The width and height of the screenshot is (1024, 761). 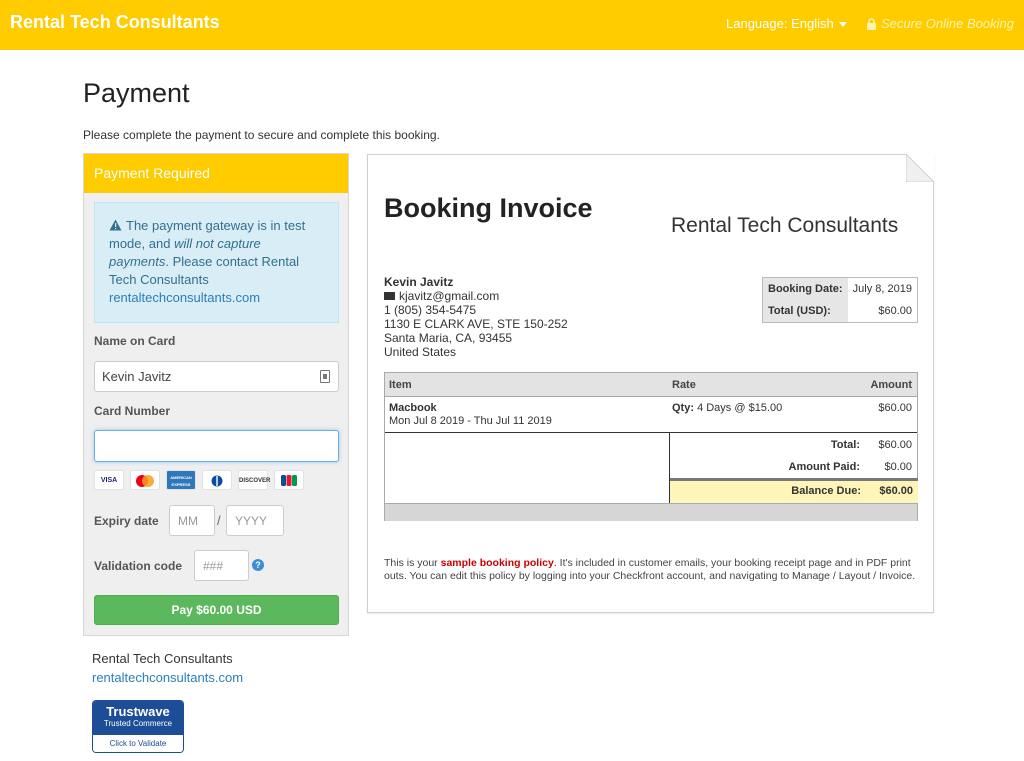 I want to click on column-item: Item, so click(x=400, y=385).